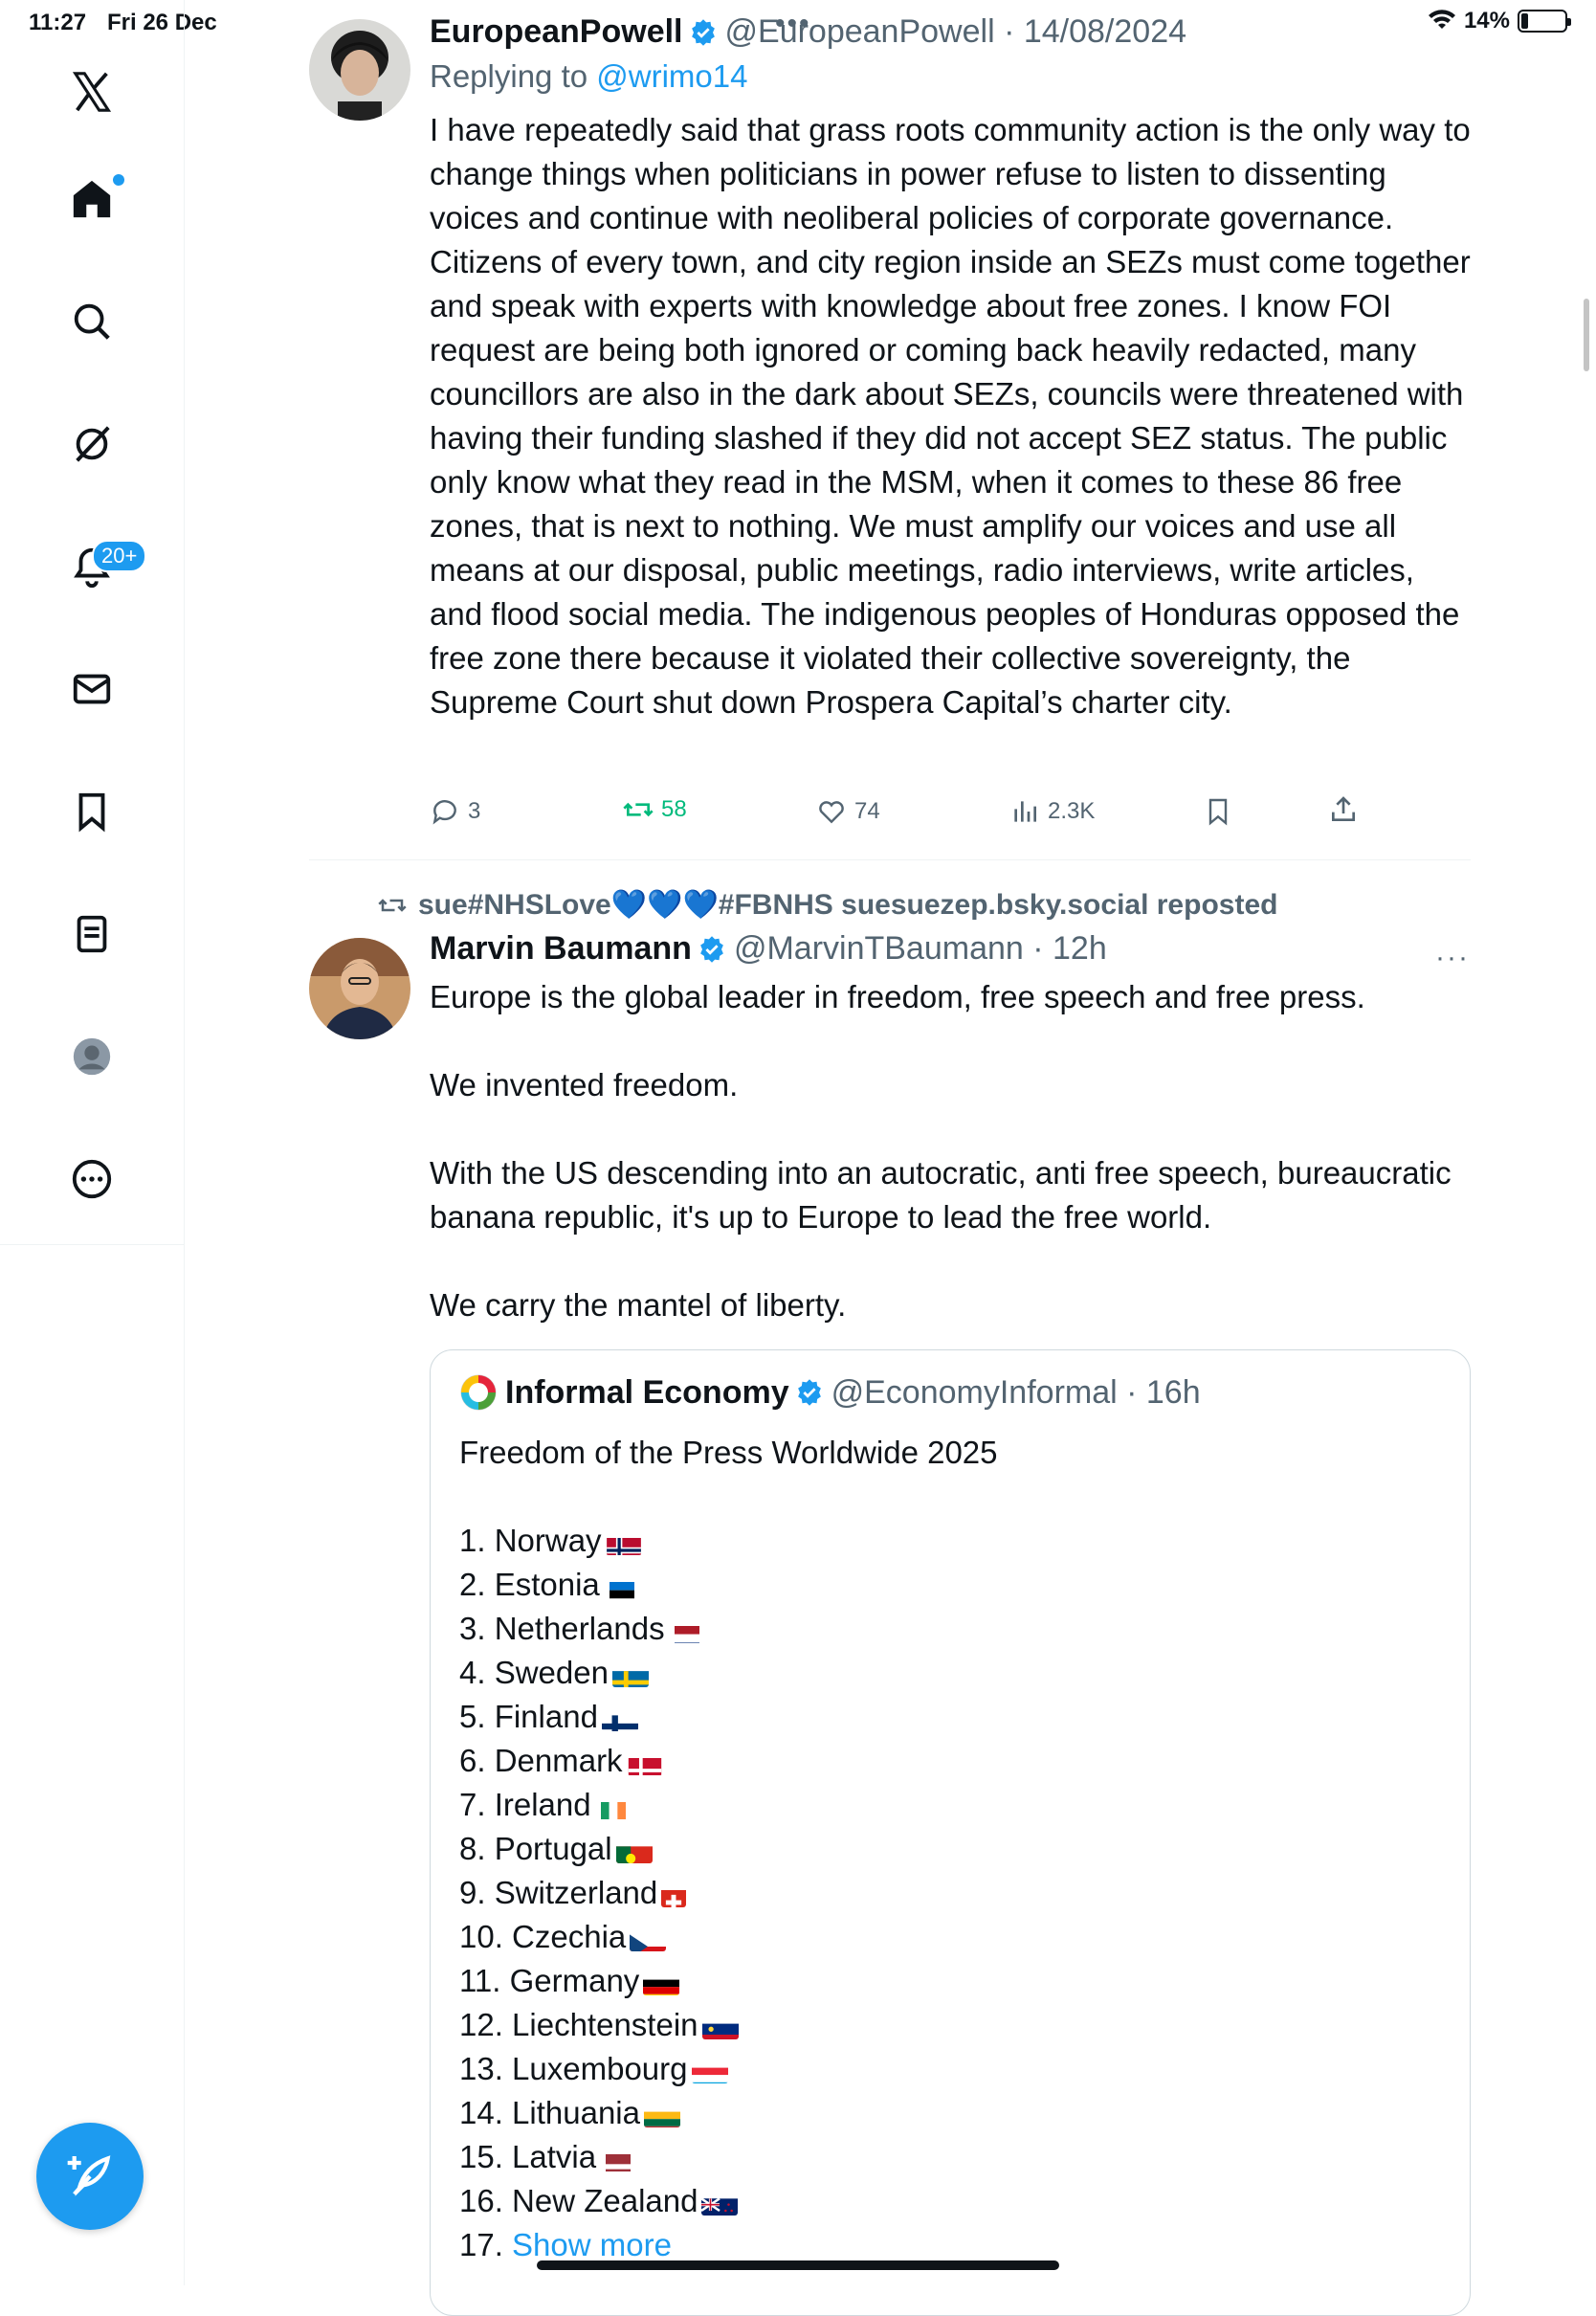  What do you see at coordinates (599, 1541) in the screenshot?
I see `list-item: 1. Norway` at bounding box center [599, 1541].